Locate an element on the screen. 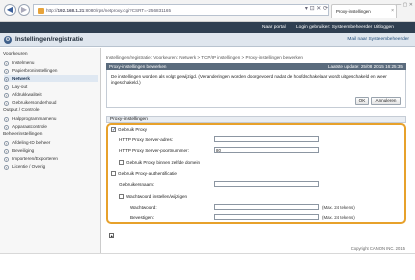  sidebar-item-layout: › Lay-out is located at coordinates (51, 86).